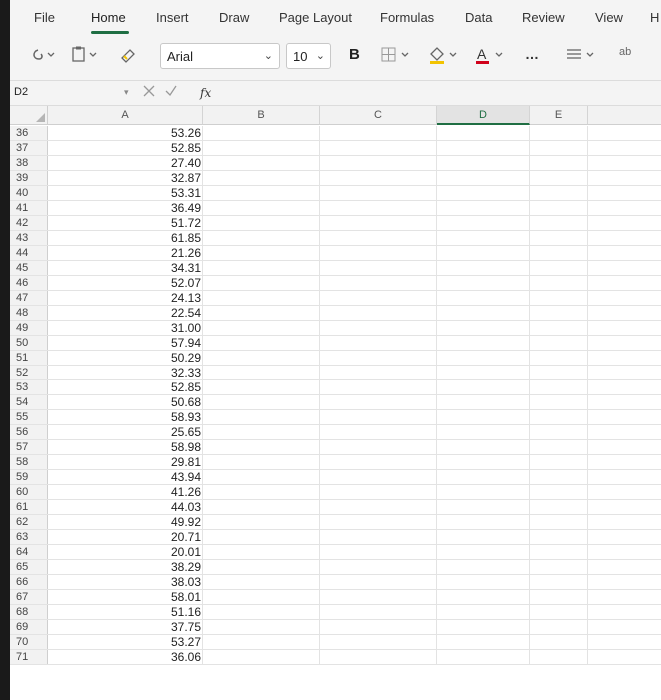  Describe the element at coordinates (125, 477) in the screenshot. I see `cell-a: 43.94` at that location.